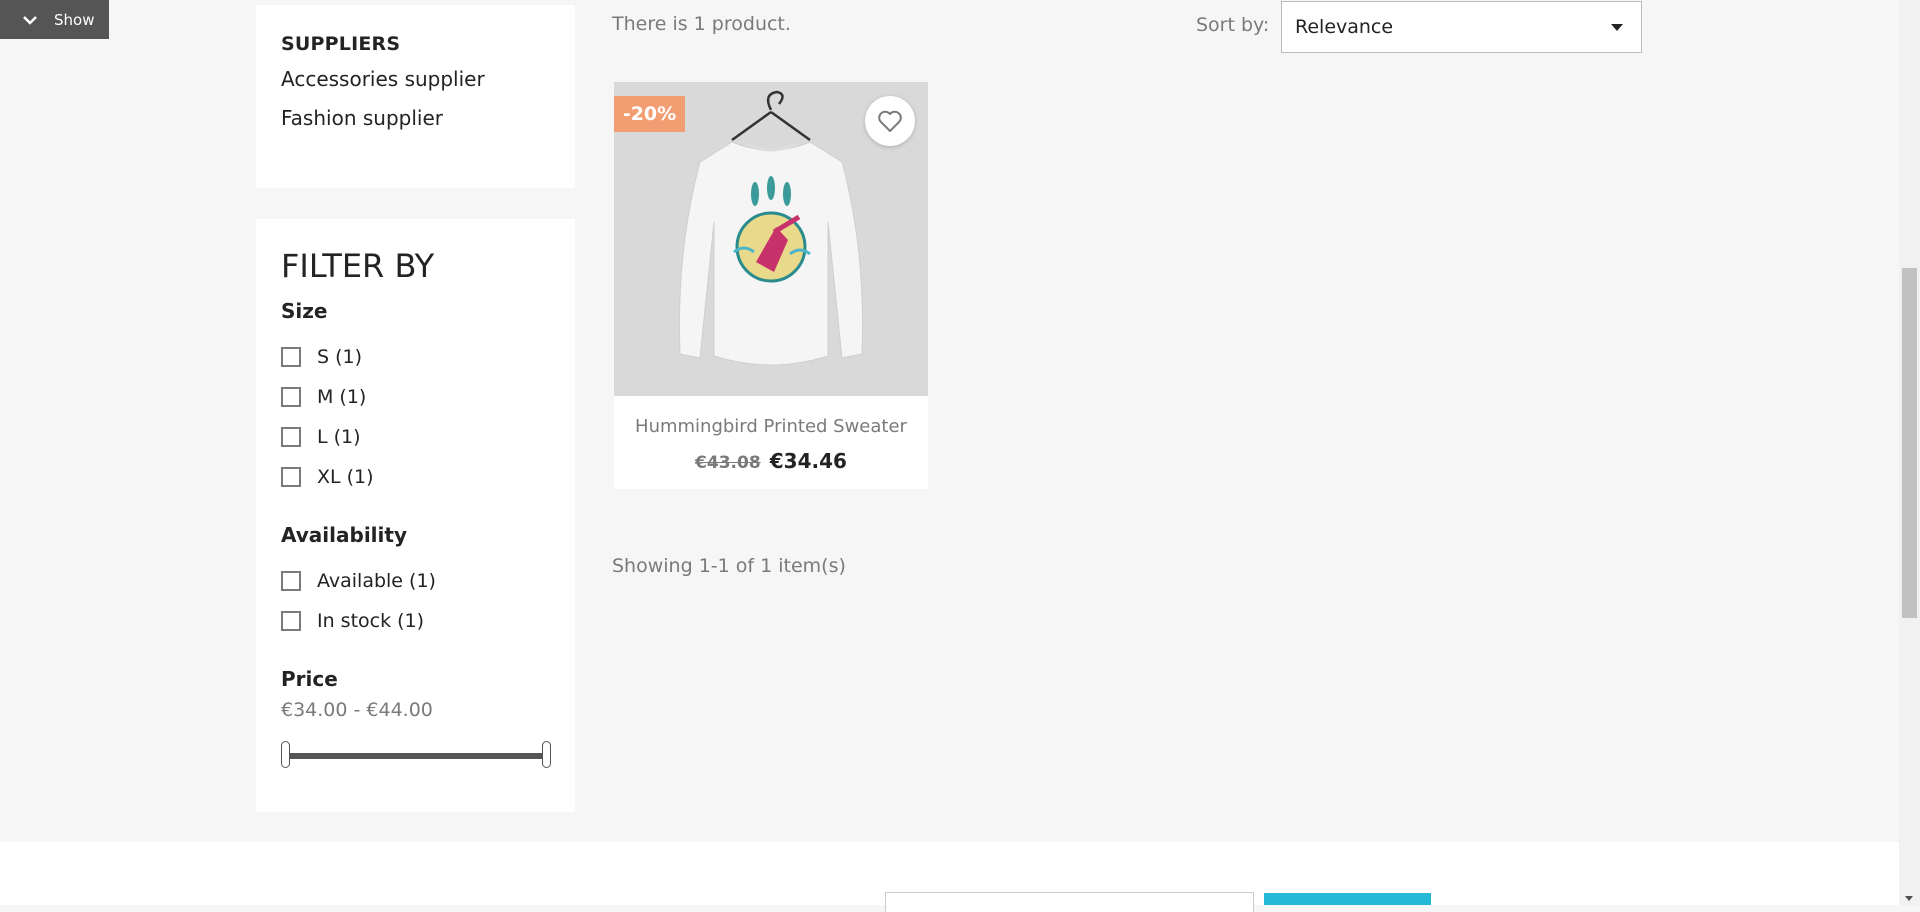 The width and height of the screenshot is (1920, 912). What do you see at coordinates (729, 566) in the screenshot?
I see `pagination-summary: Showing 1-1 of 1 item(s)` at bounding box center [729, 566].